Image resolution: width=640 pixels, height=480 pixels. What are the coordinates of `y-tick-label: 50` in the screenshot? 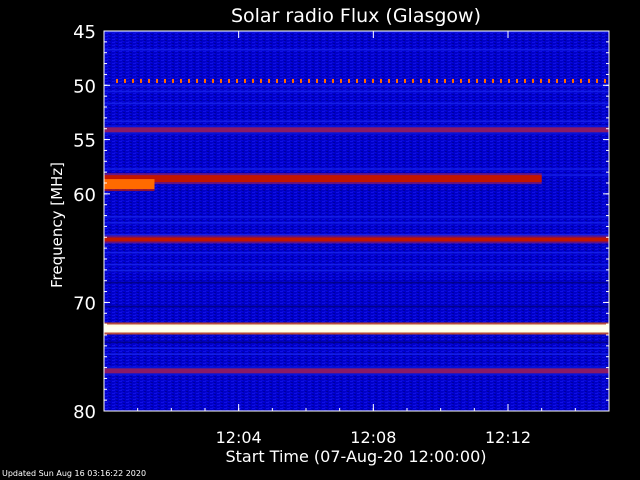 It's located at (84, 86).